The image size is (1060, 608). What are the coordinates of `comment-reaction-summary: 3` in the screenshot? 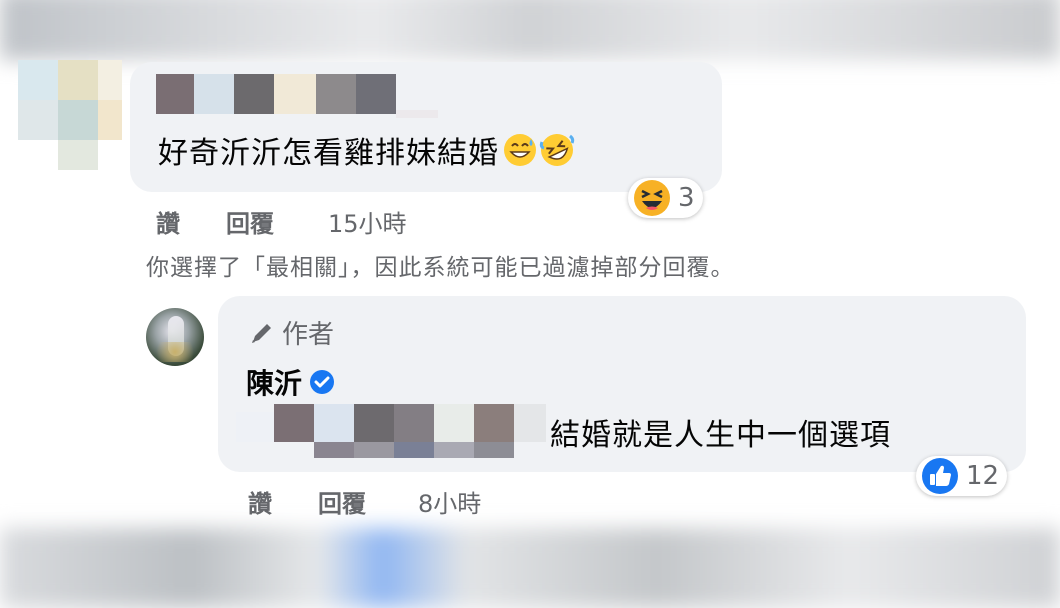 It's located at (665, 198).